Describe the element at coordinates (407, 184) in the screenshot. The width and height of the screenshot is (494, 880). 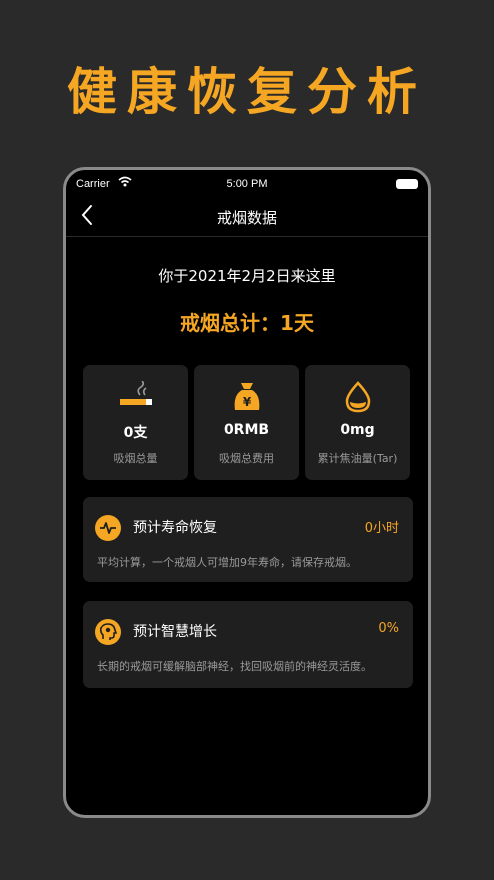
I see `battery-icon` at that location.